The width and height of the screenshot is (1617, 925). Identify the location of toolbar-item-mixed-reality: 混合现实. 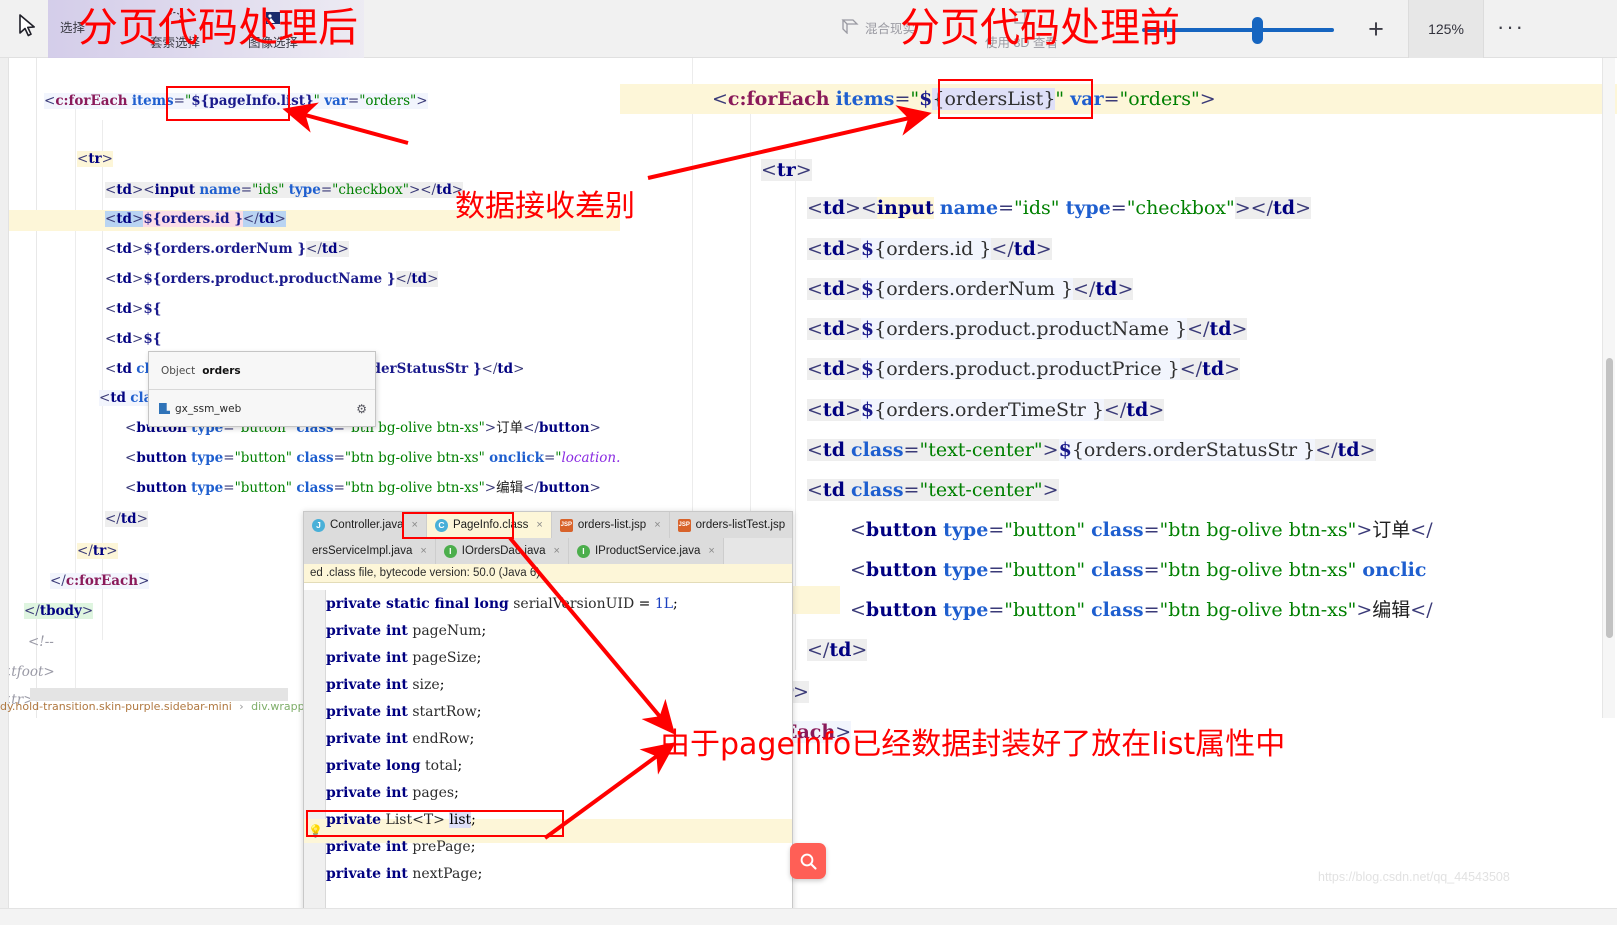
(877, 27).